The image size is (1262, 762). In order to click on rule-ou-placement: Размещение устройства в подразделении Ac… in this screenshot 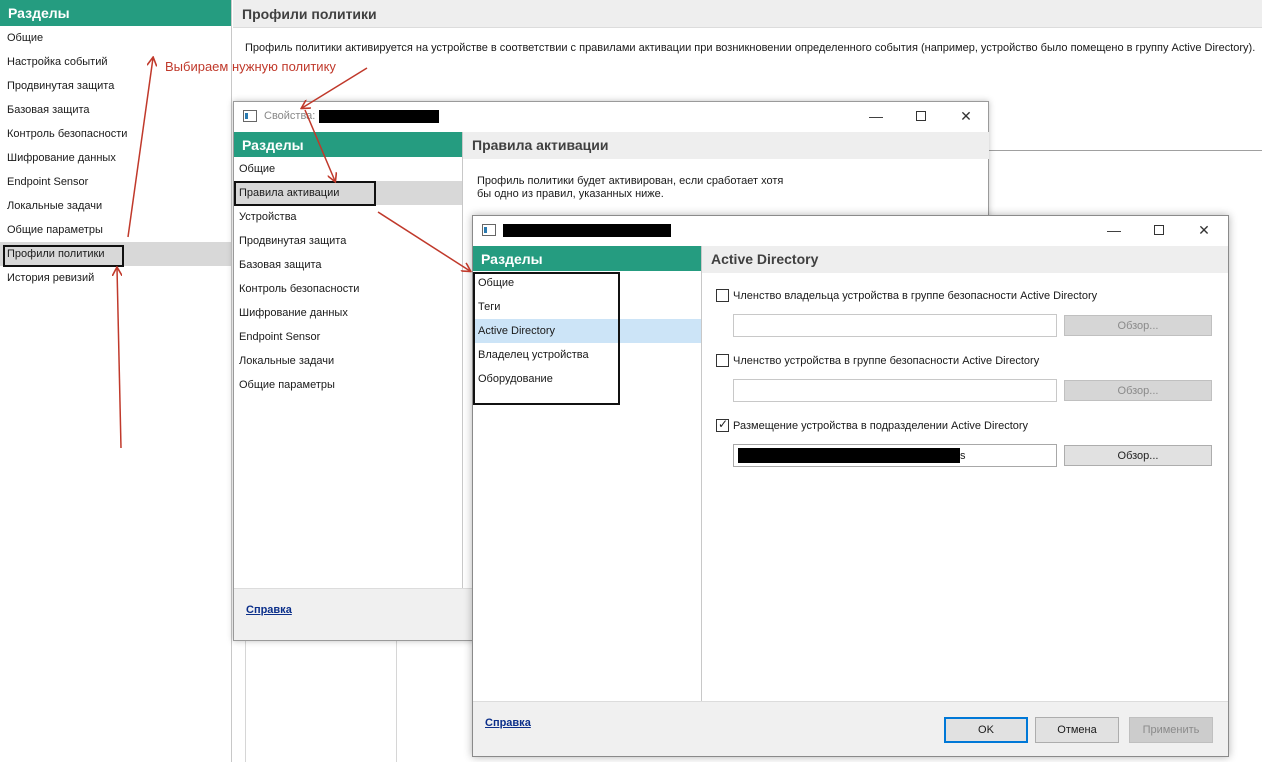, I will do `click(872, 424)`.